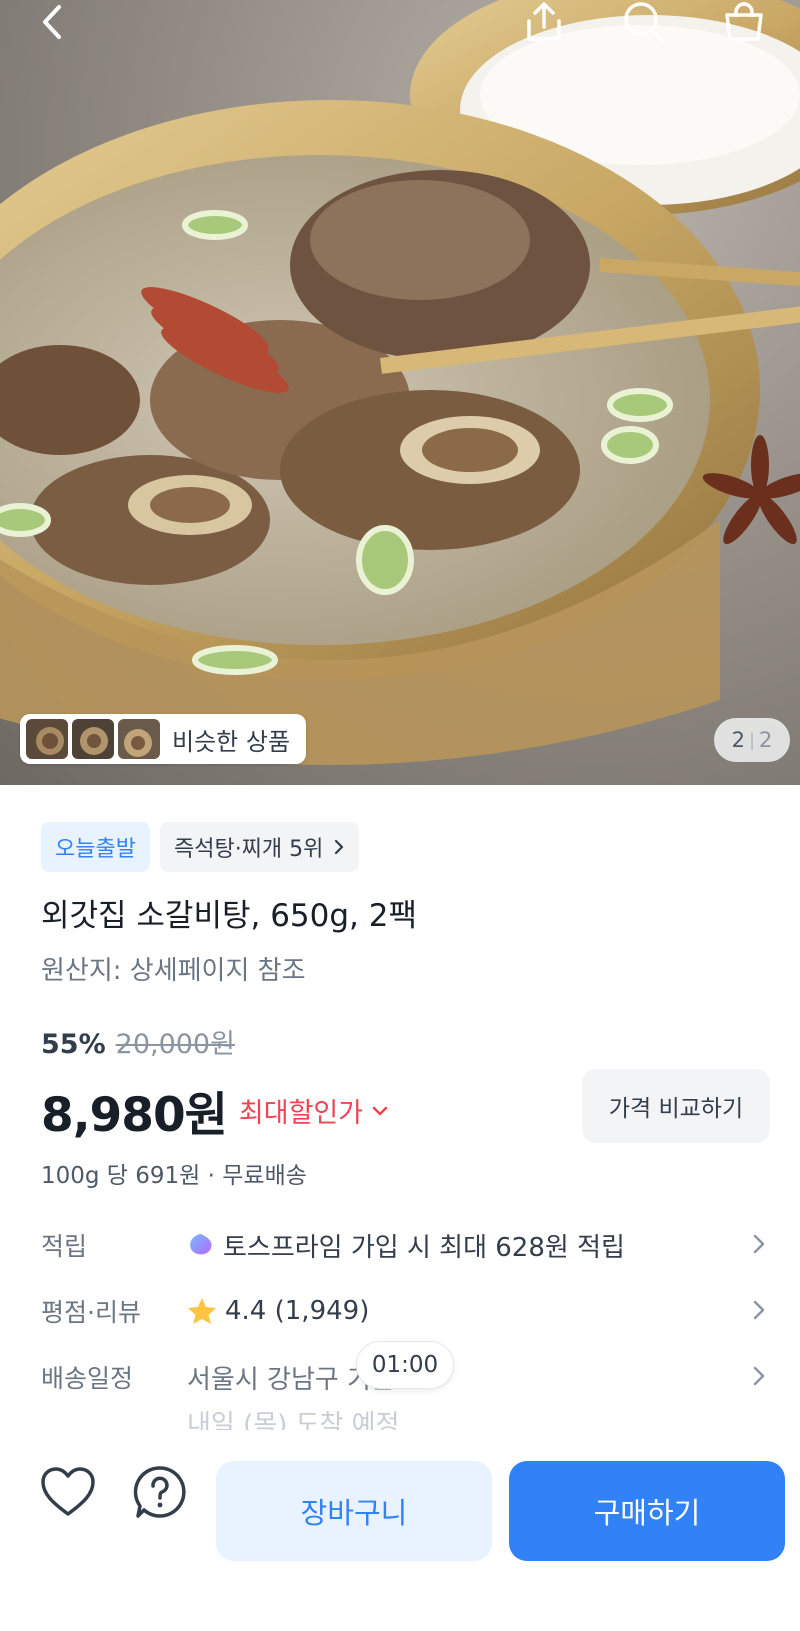 Image resolution: width=800 pixels, height=1631 pixels. I want to click on top-navigation, so click(400, 25).